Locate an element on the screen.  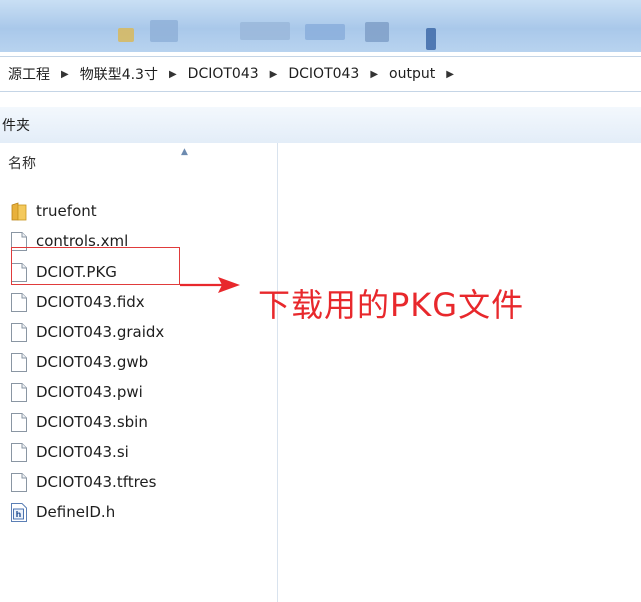
file-name: DCIOT043.graidx is located at coordinates (100, 332).